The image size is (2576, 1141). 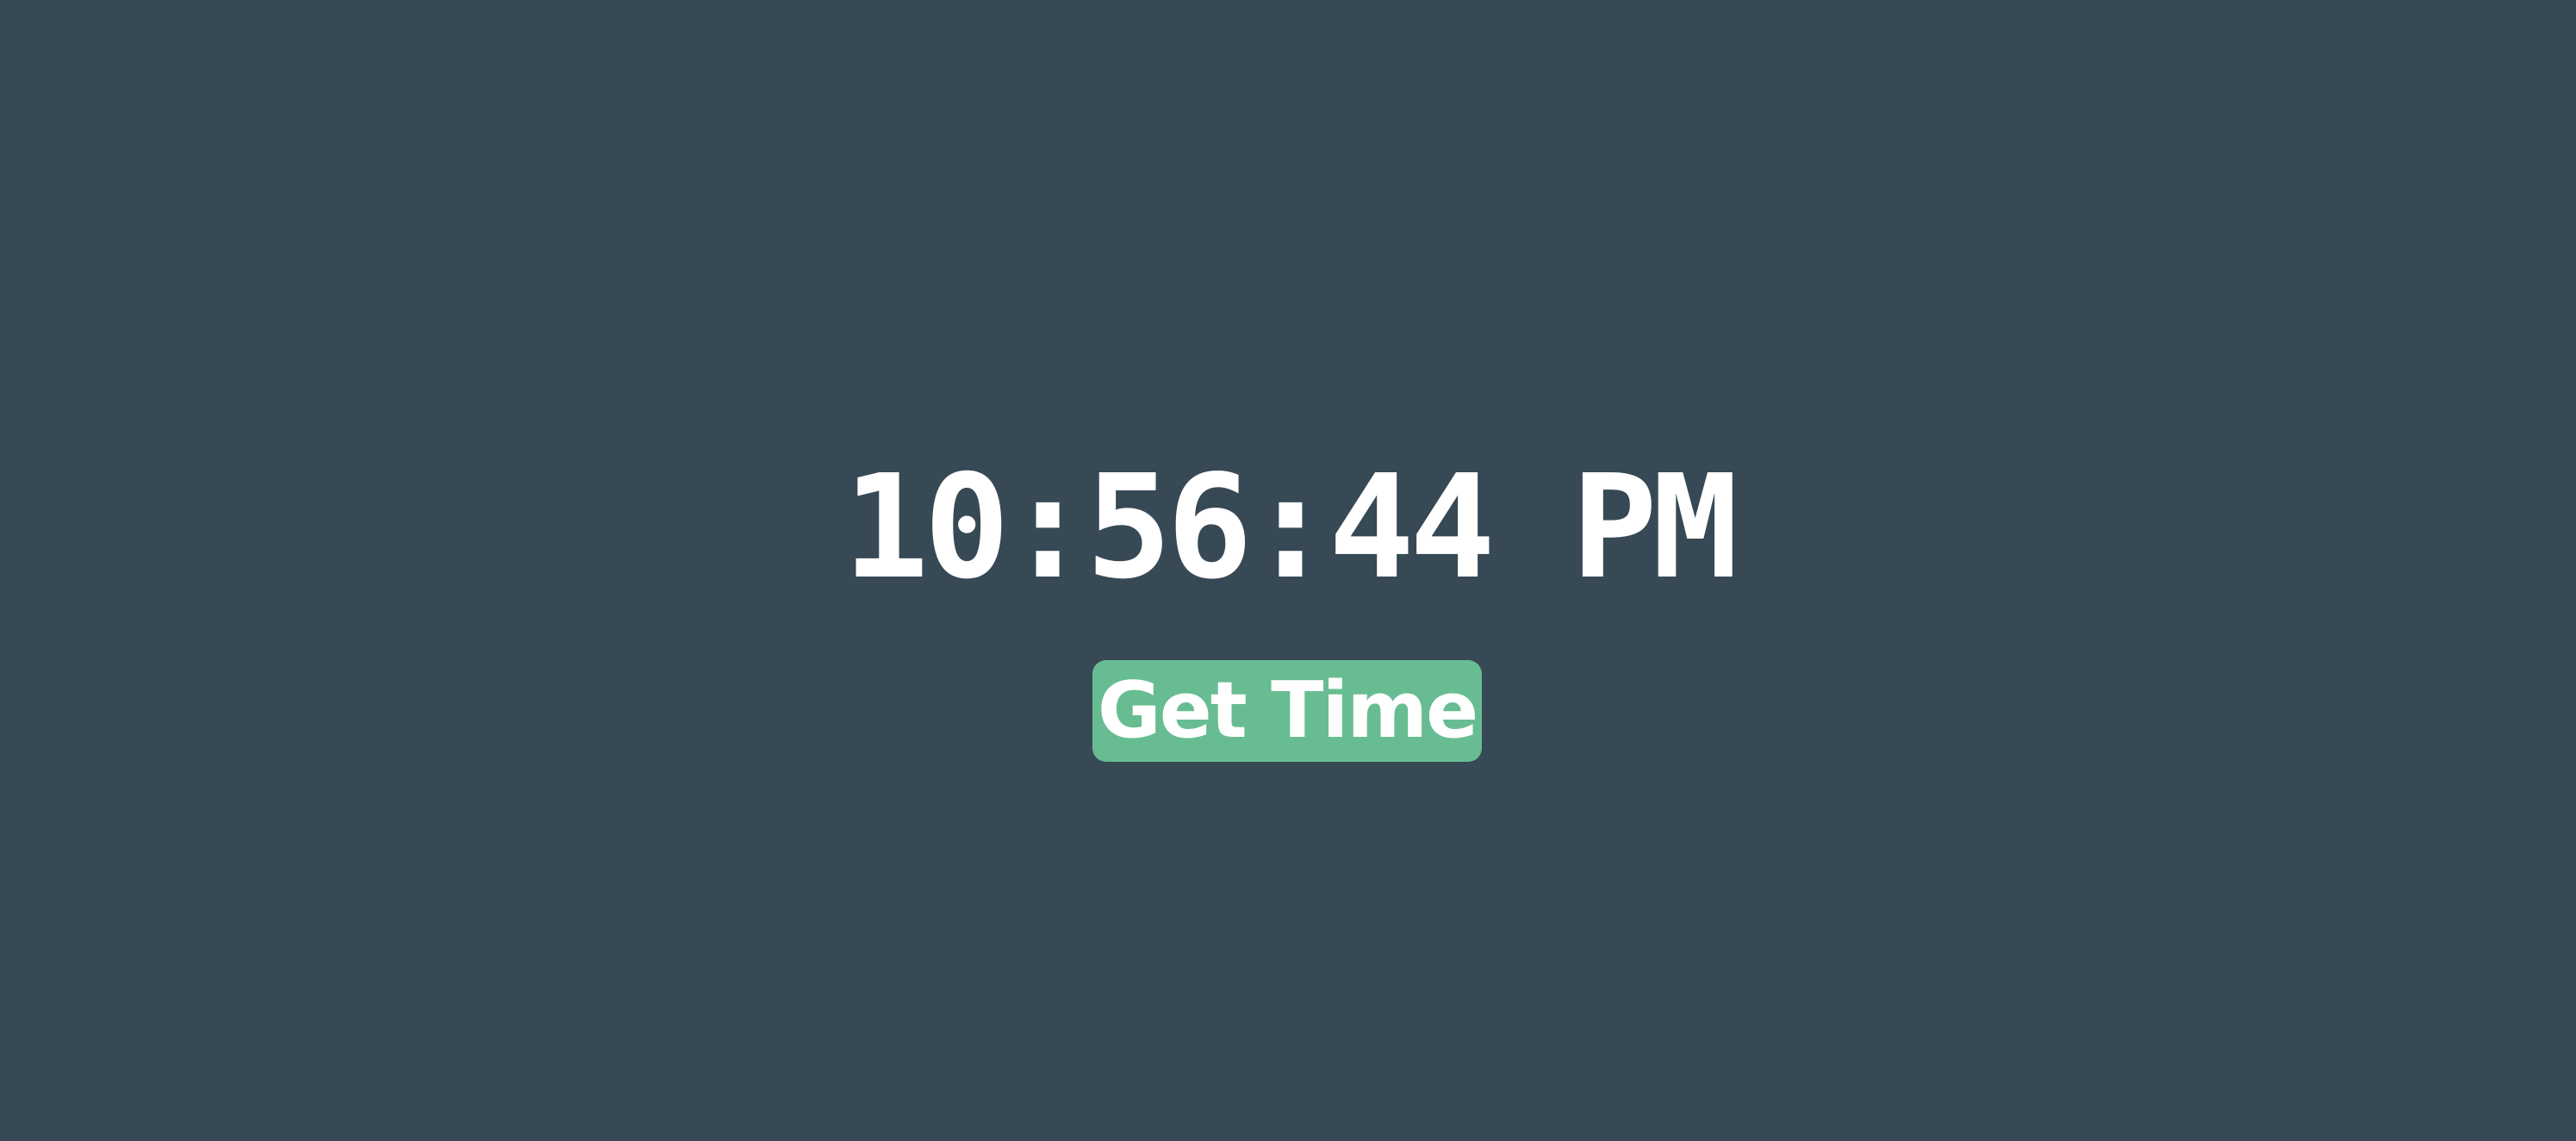 I want to click on time-display: 10:56:44 PM, so click(x=1291, y=528).